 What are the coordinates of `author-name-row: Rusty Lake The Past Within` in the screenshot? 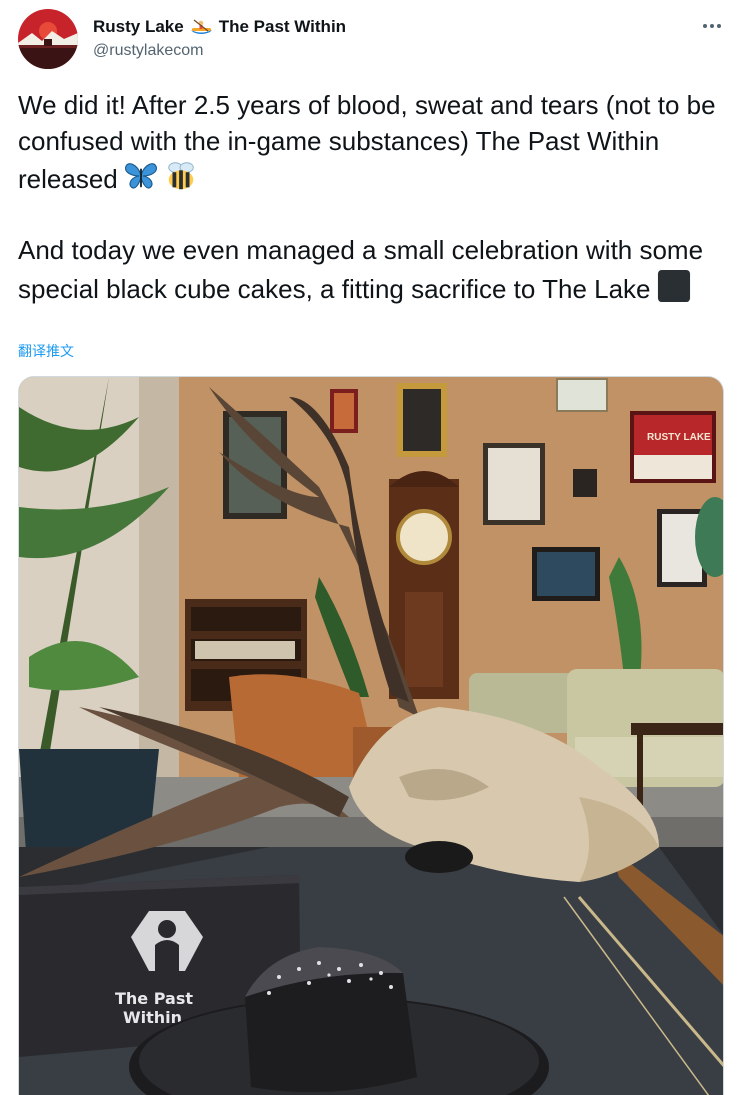 It's located at (219, 27).